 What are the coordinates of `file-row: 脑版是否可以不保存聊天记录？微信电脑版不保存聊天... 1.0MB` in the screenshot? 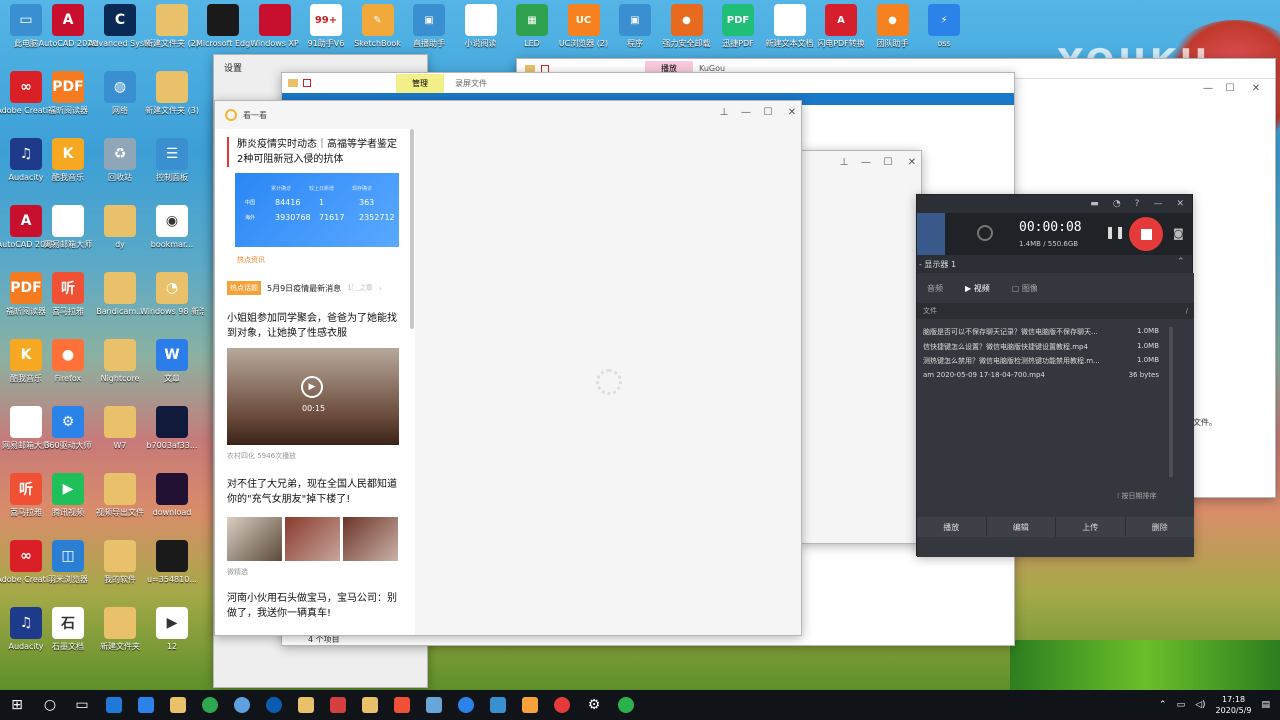 It's located at (1042, 334).